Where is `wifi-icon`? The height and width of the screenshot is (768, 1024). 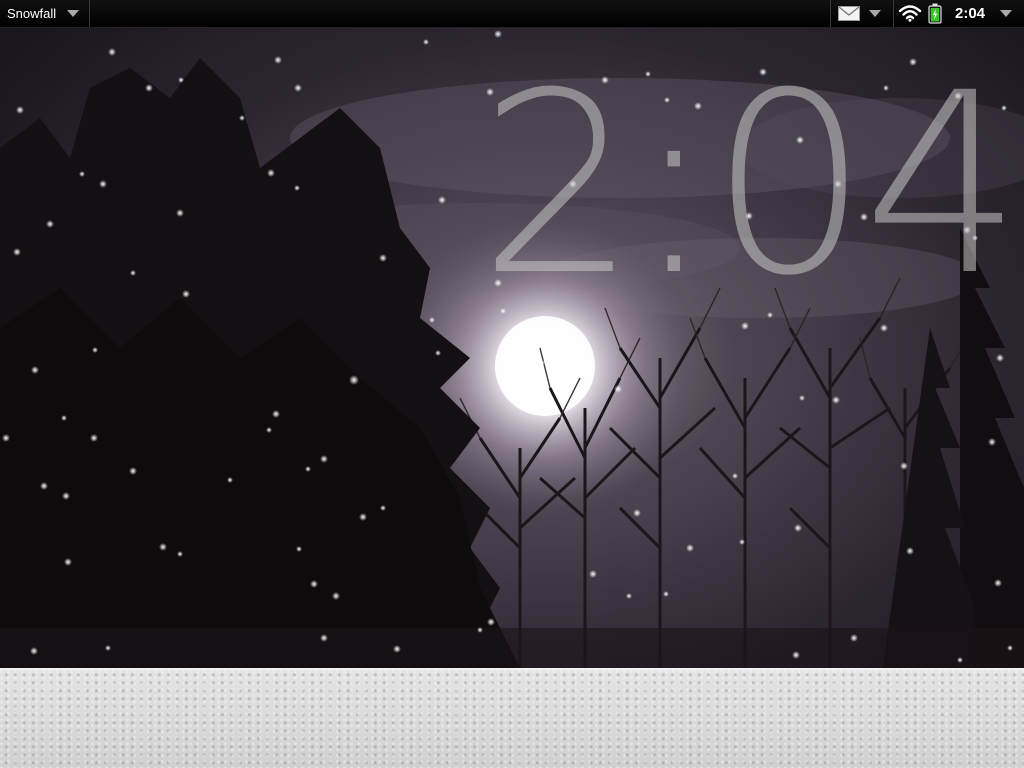 wifi-icon is located at coordinates (910, 13).